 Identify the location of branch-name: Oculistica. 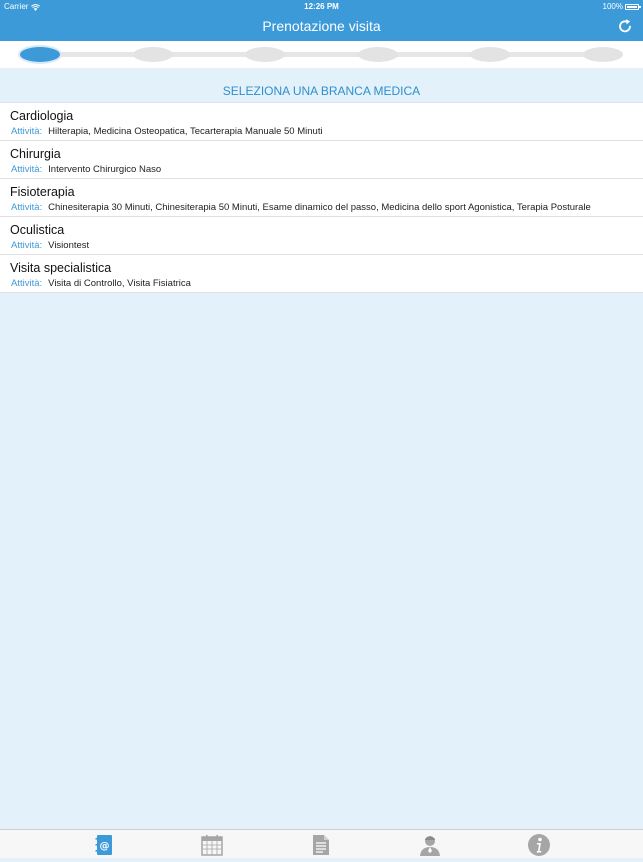
(37, 230).